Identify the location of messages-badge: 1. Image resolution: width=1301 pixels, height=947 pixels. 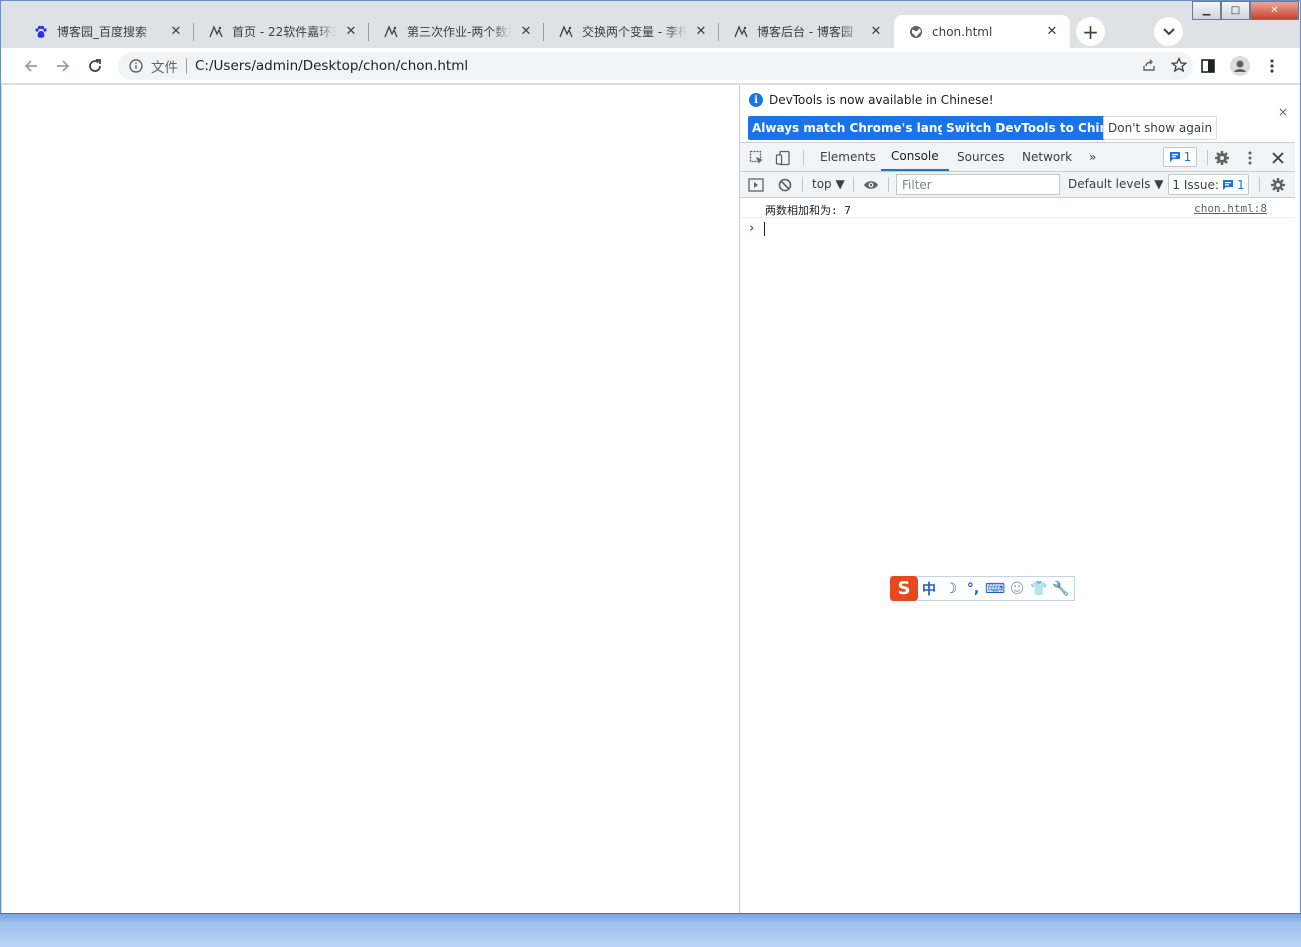
(1180, 157).